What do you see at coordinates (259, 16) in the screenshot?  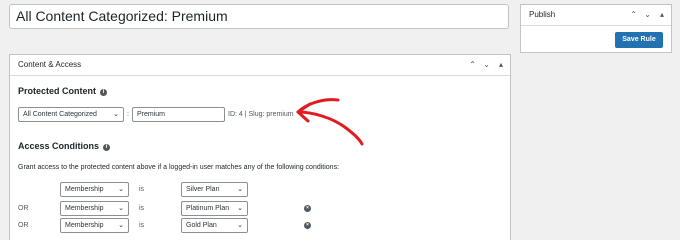 I see `post-title-input: All Content Categorized: Premium` at bounding box center [259, 16].